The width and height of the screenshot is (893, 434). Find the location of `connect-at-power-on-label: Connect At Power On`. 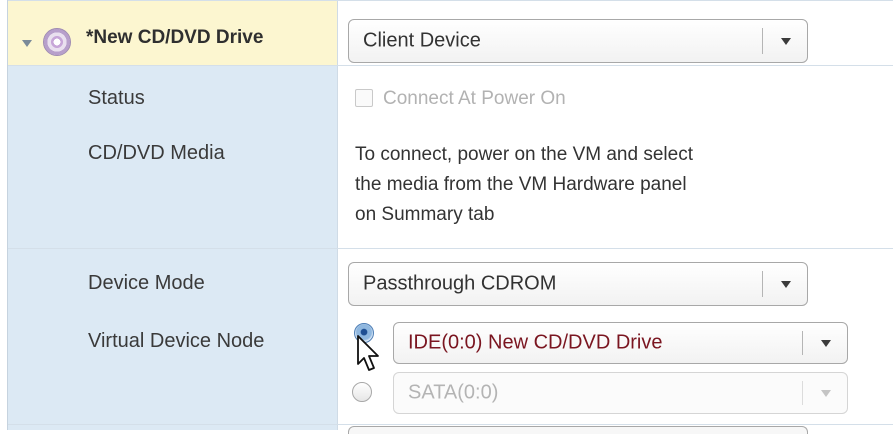

connect-at-power-on-label: Connect At Power On is located at coordinates (474, 98).